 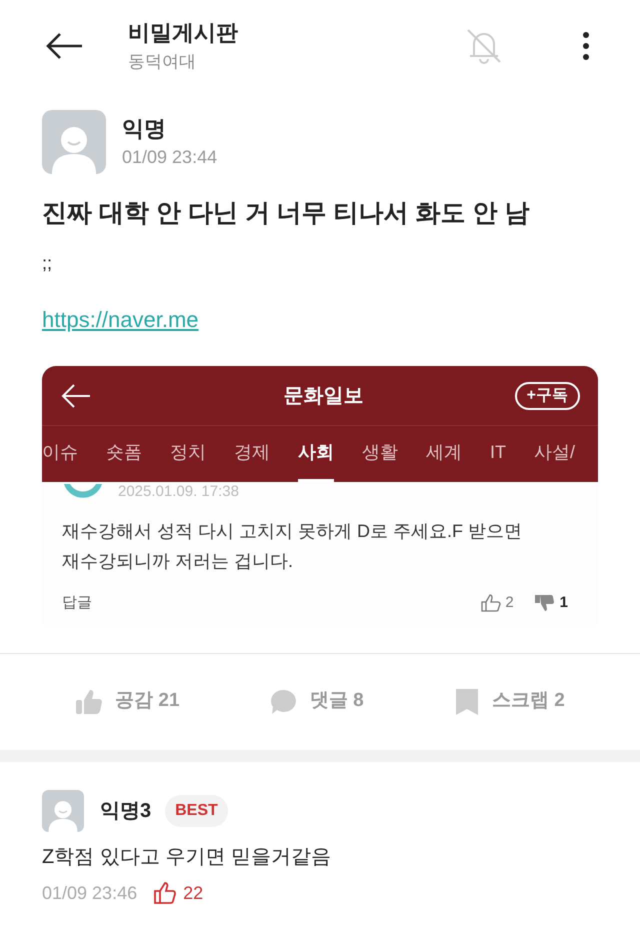 What do you see at coordinates (144, 129) in the screenshot?
I see `author-name: 익명` at bounding box center [144, 129].